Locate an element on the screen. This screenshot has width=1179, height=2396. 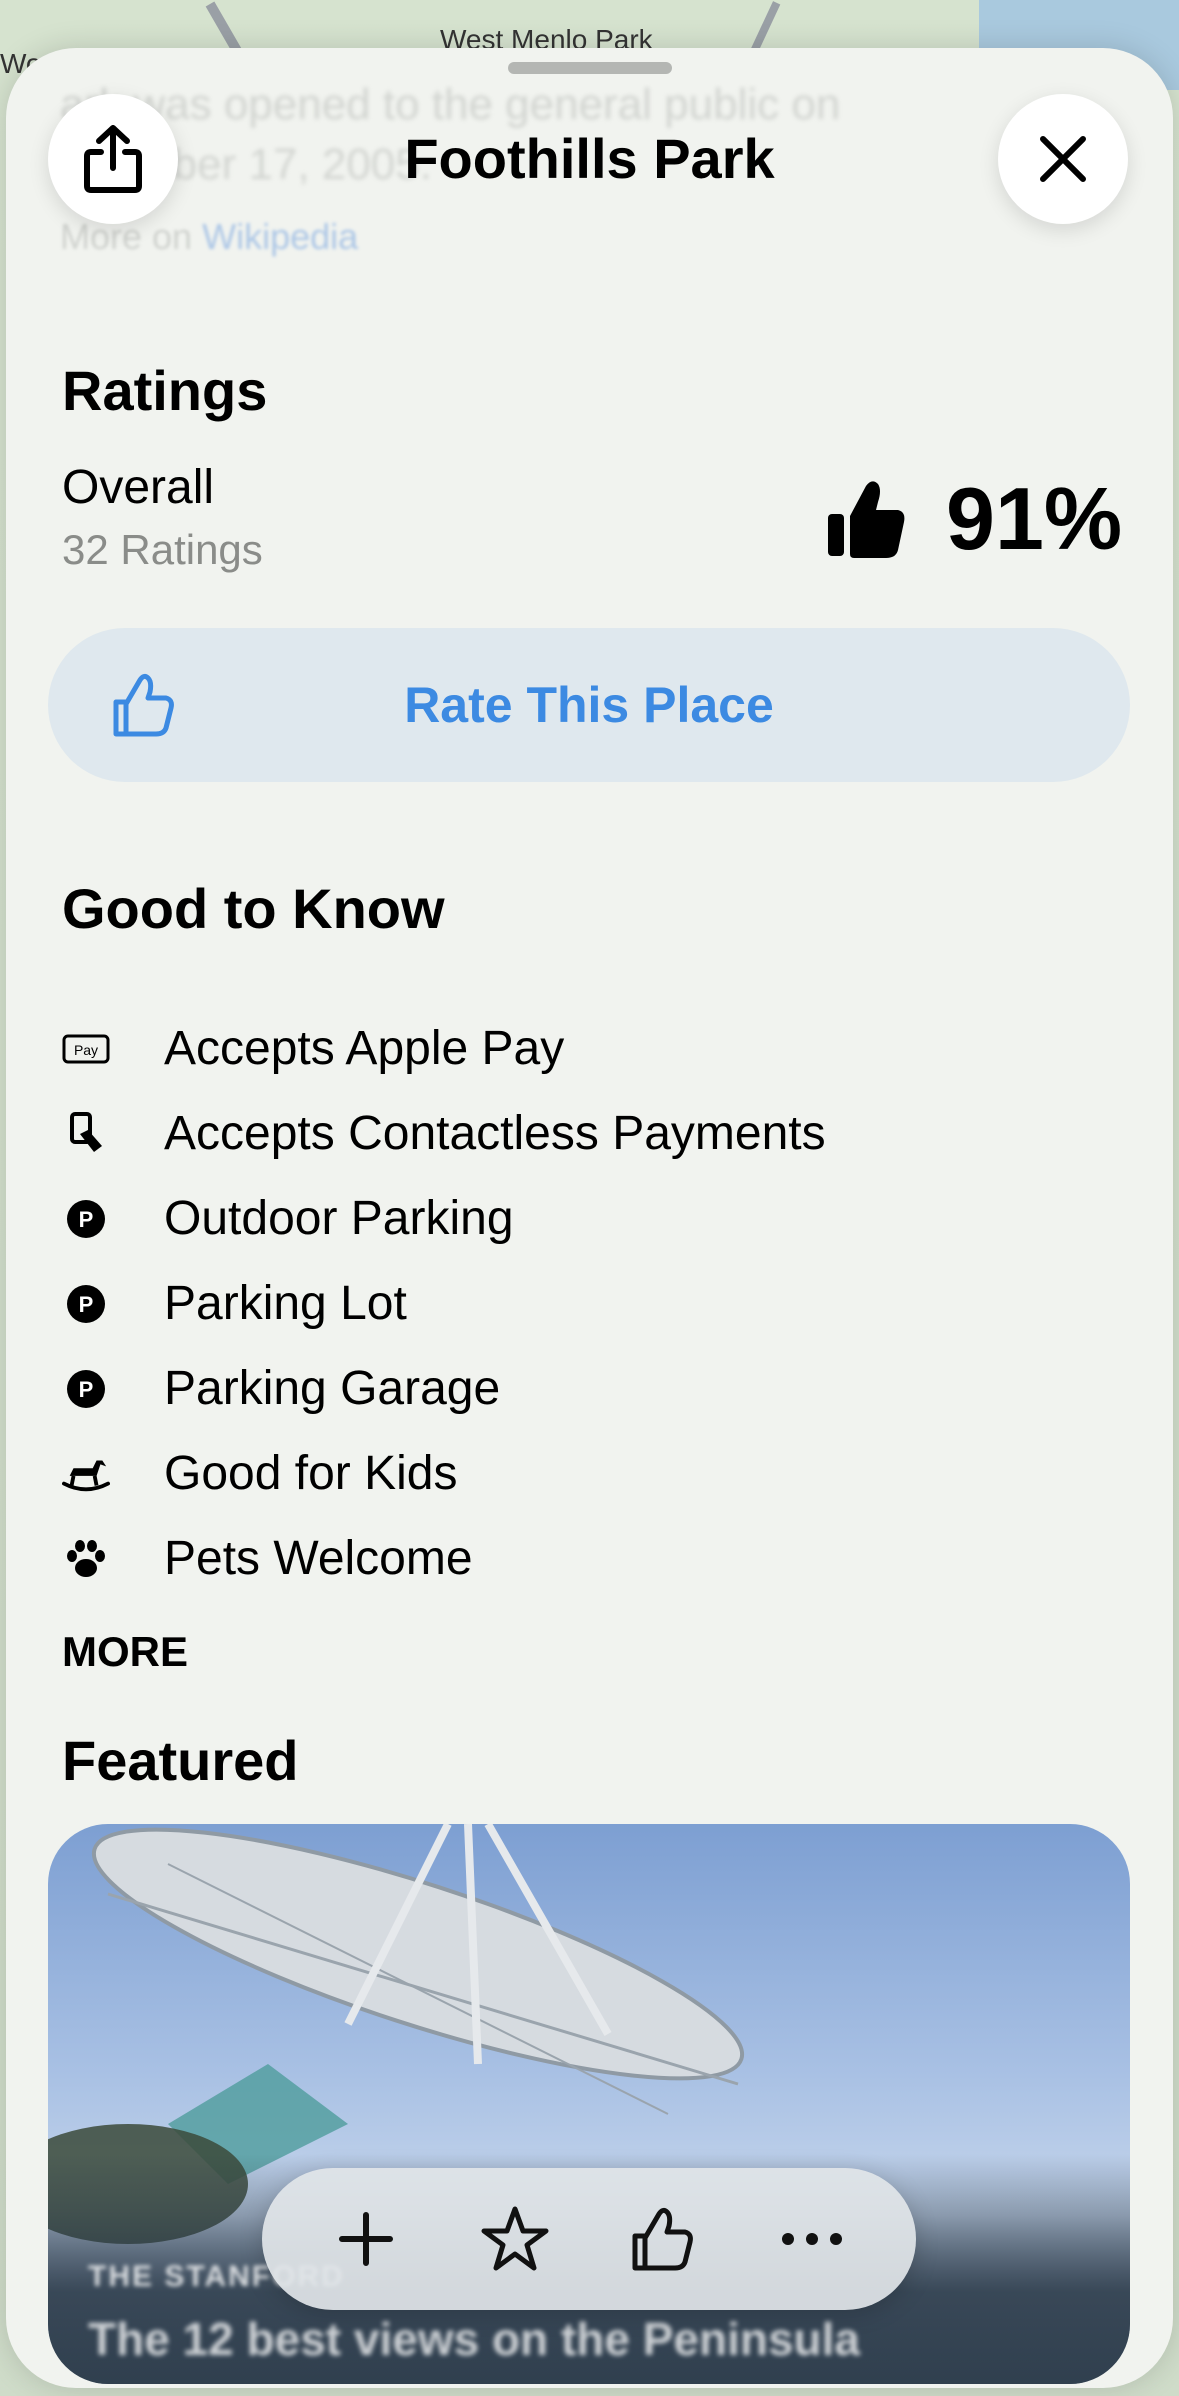
rate-this-place-button: Rate This Place is located at coordinates (589, 705).